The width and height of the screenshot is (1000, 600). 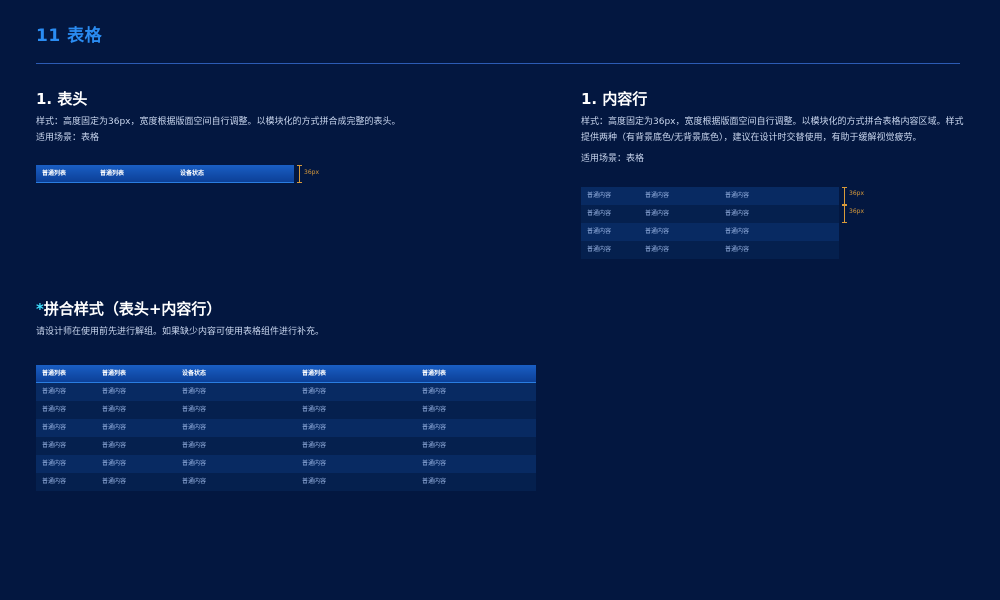 What do you see at coordinates (311, 172) in the screenshot?
I see `header-height-label: 36px` at bounding box center [311, 172].